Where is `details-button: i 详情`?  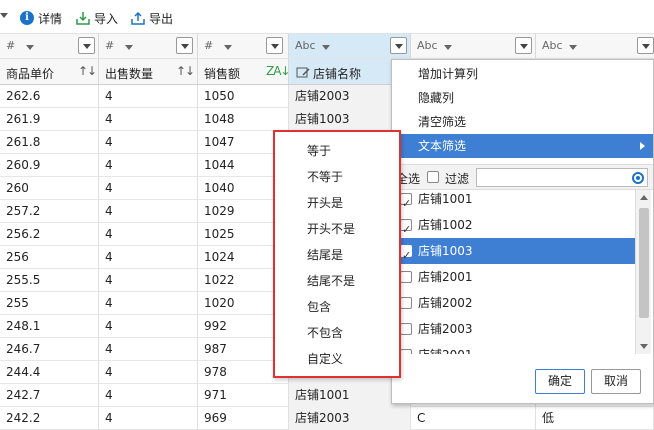
details-button: i 详情 is located at coordinates (41, 18).